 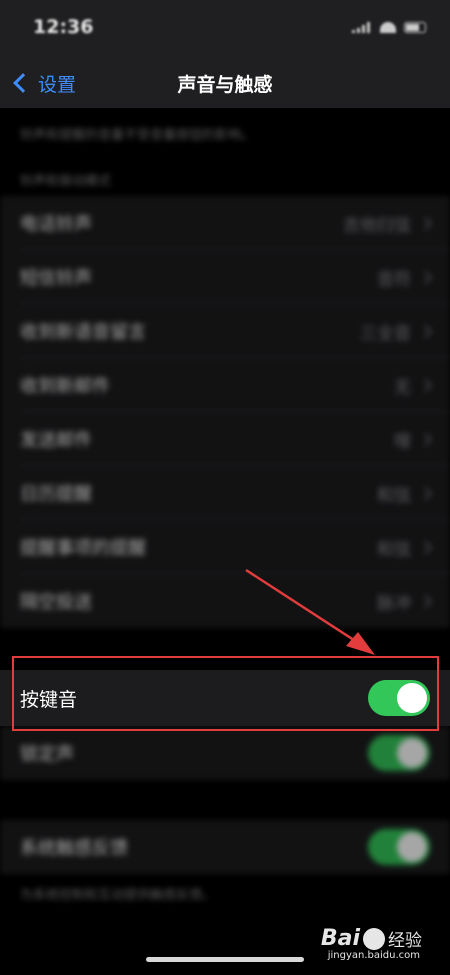 I want to click on baidu-jingyan-watermark: Bai 经验, so click(x=371, y=938).